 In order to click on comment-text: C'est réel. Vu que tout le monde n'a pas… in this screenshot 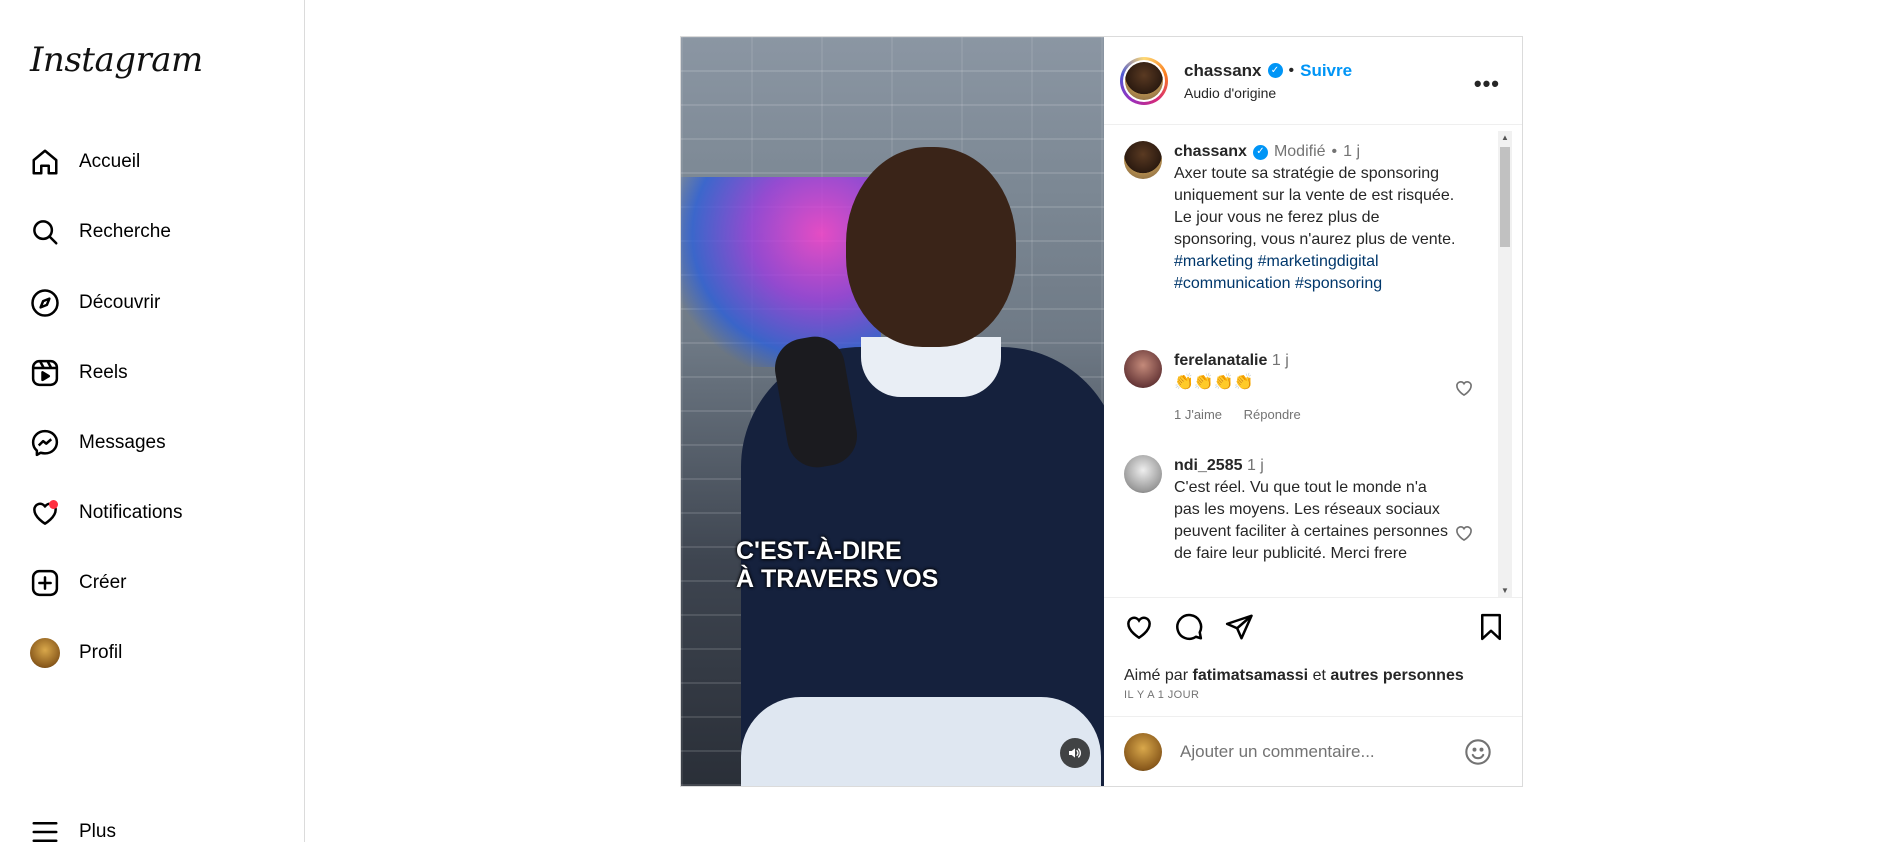, I will do `click(1311, 520)`.